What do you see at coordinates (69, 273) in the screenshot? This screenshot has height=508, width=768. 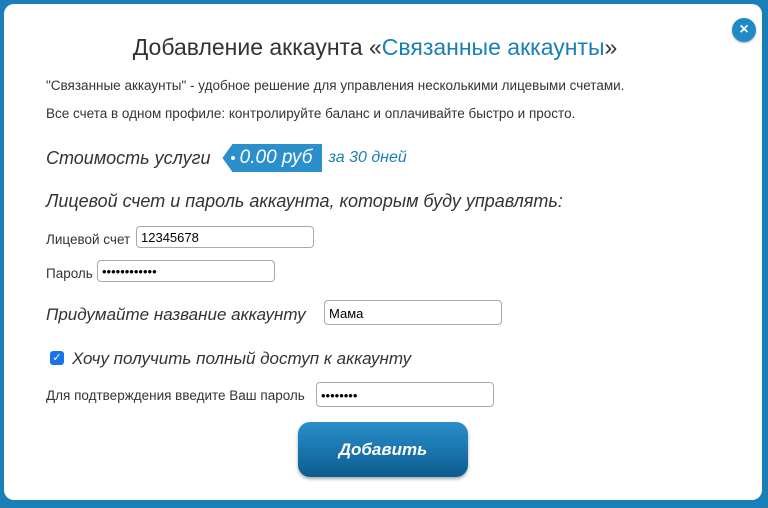 I see `password-label: Пароль` at bounding box center [69, 273].